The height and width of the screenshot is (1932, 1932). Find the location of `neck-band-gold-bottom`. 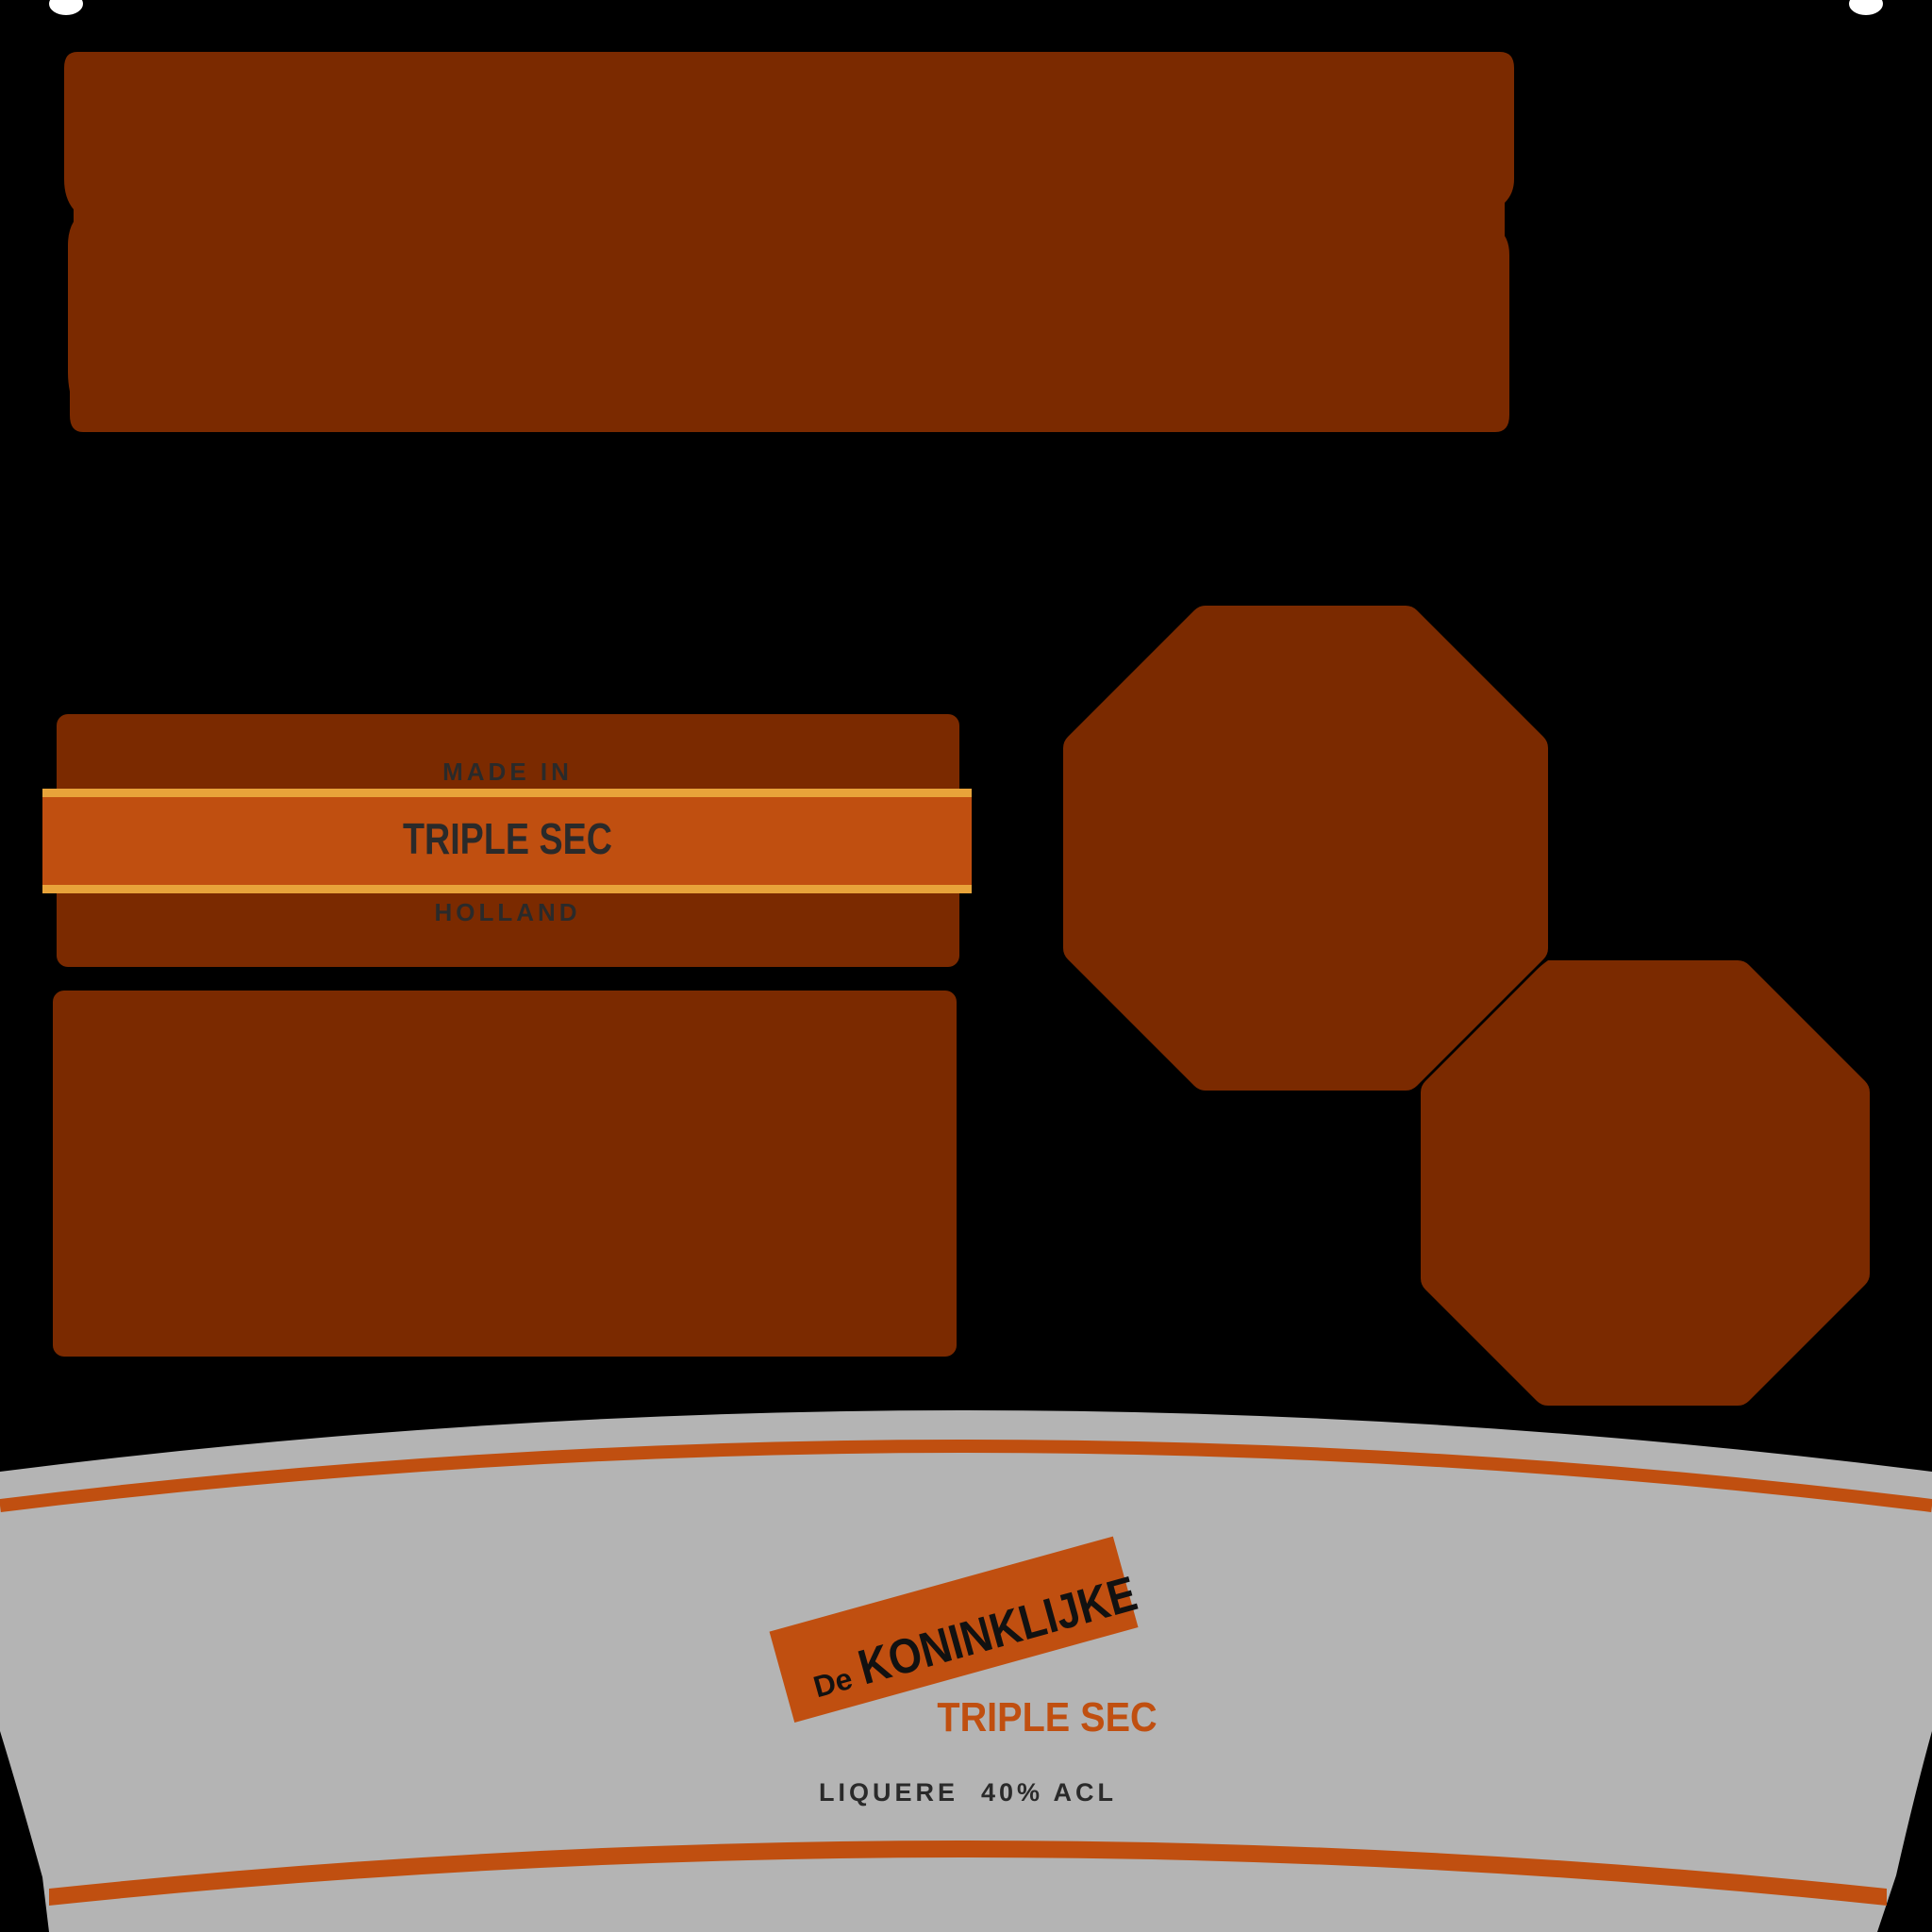

neck-band-gold-bottom is located at coordinates (507, 889).